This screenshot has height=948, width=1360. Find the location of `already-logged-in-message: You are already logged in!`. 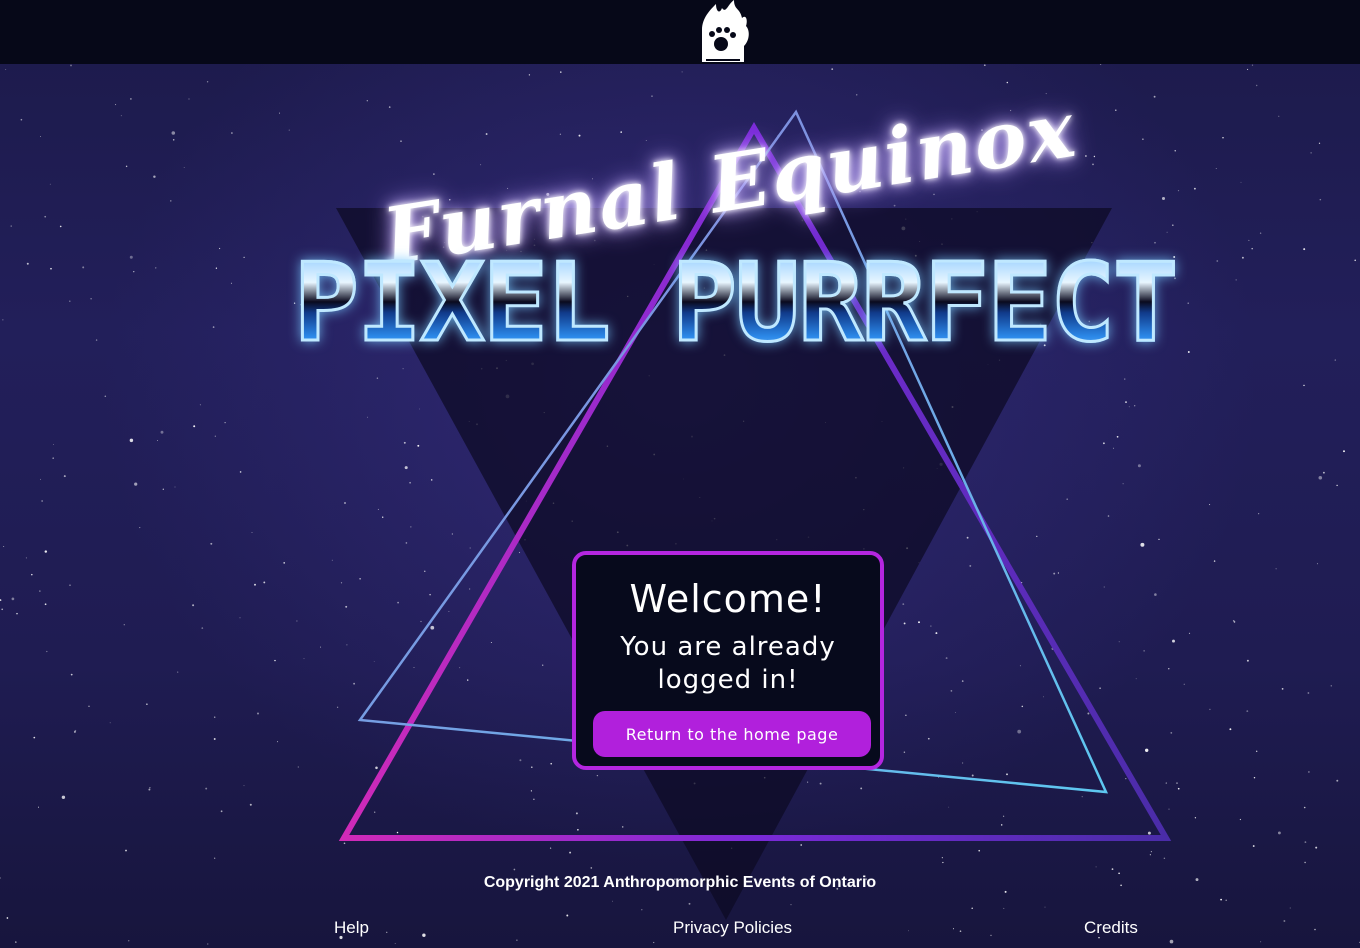

already-logged-in-message: You are already logged in! is located at coordinates (728, 663).